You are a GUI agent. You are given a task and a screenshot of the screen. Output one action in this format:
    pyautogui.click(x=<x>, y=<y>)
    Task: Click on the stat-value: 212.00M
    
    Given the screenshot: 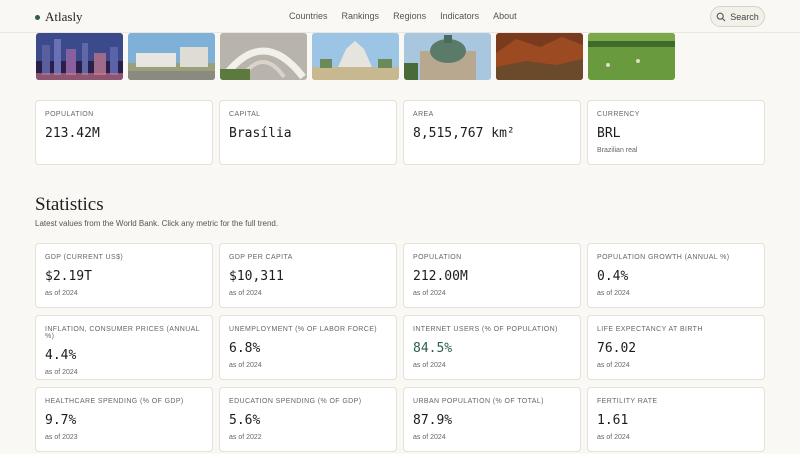 What is the action you would take?
    pyautogui.click(x=440, y=276)
    